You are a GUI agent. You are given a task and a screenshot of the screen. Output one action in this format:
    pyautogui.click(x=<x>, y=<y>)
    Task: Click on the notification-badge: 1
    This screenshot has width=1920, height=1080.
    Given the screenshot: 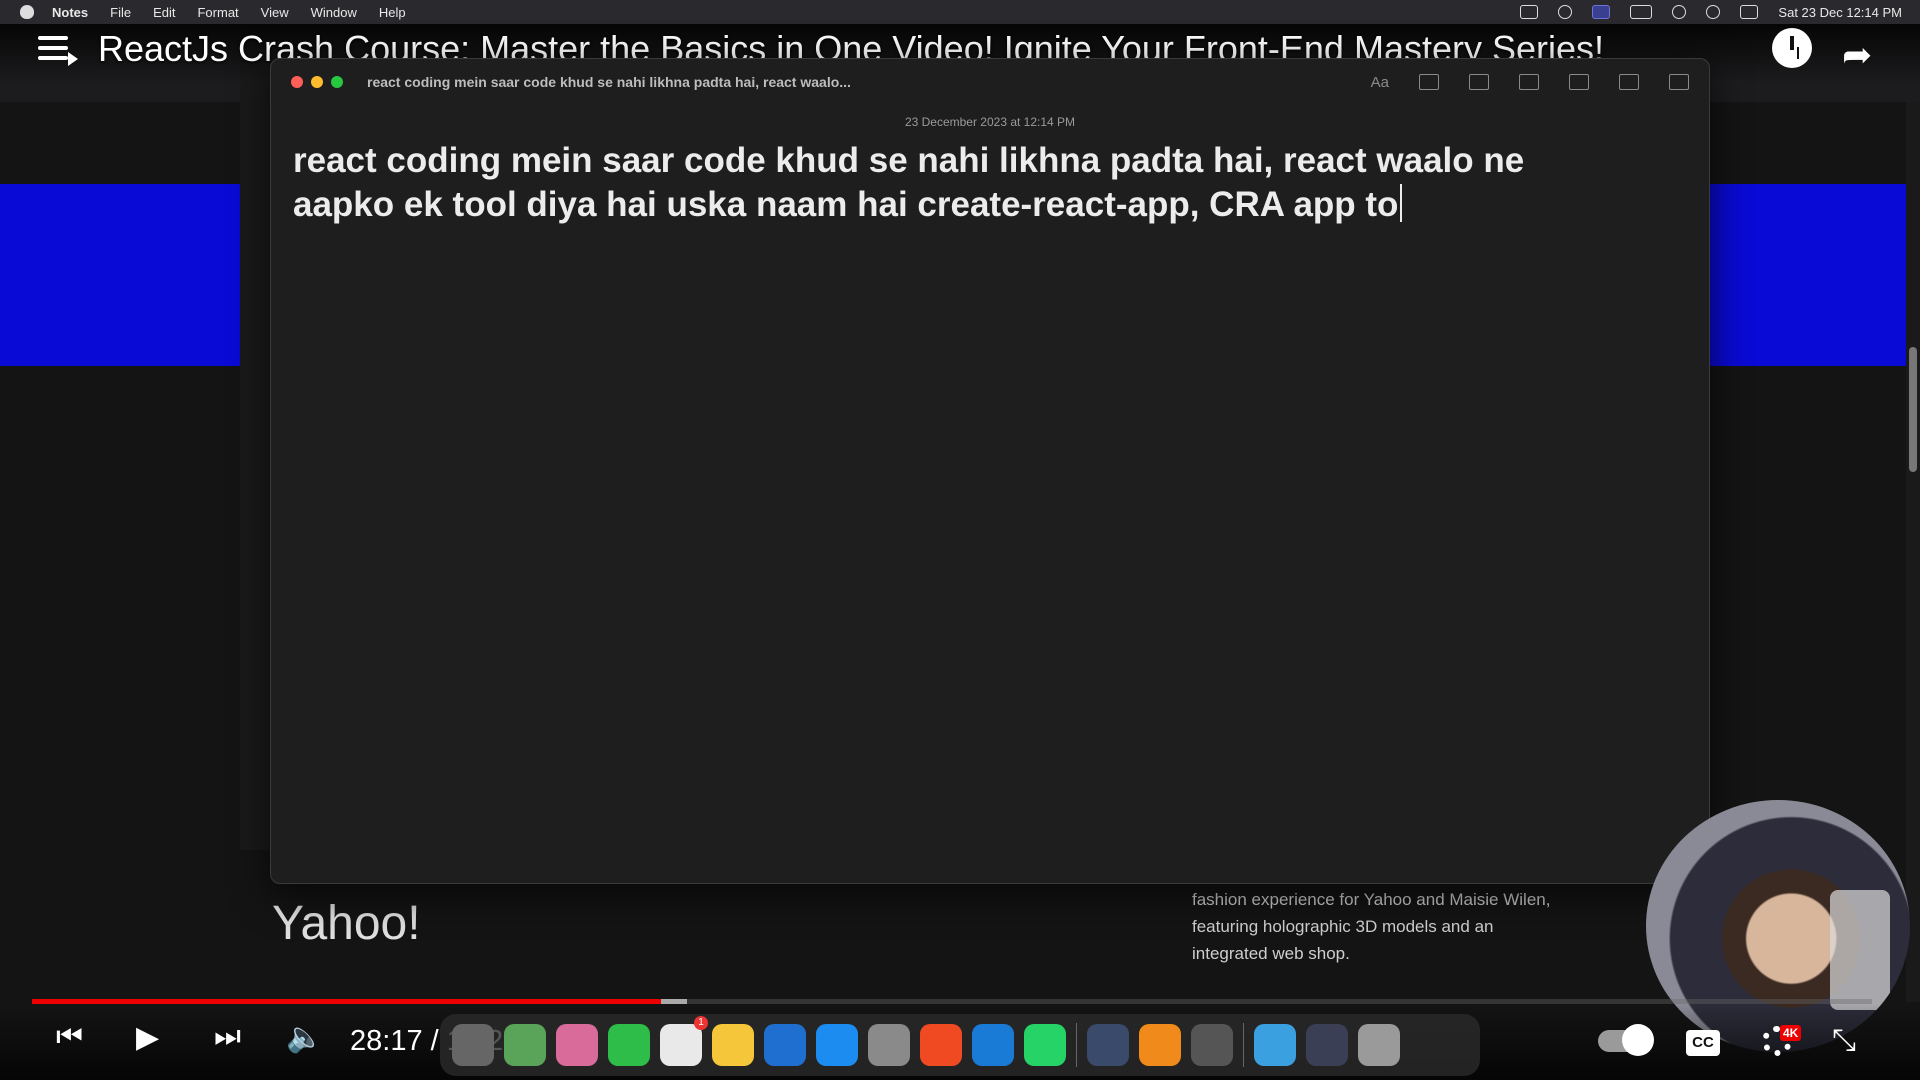 What is the action you would take?
    pyautogui.click(x=701, y=1023)
    